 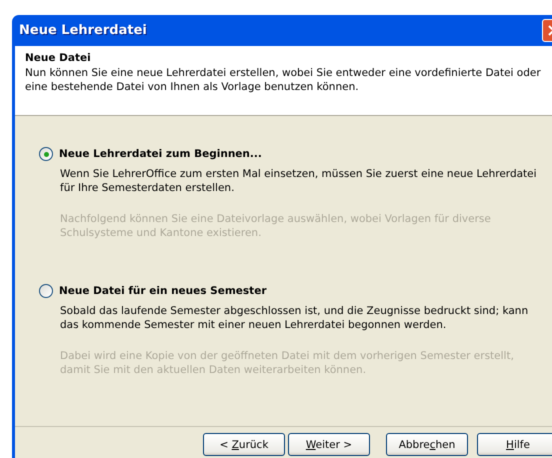 I want to click on dialog-button: Abbrechen, so click(x=427, y=444).